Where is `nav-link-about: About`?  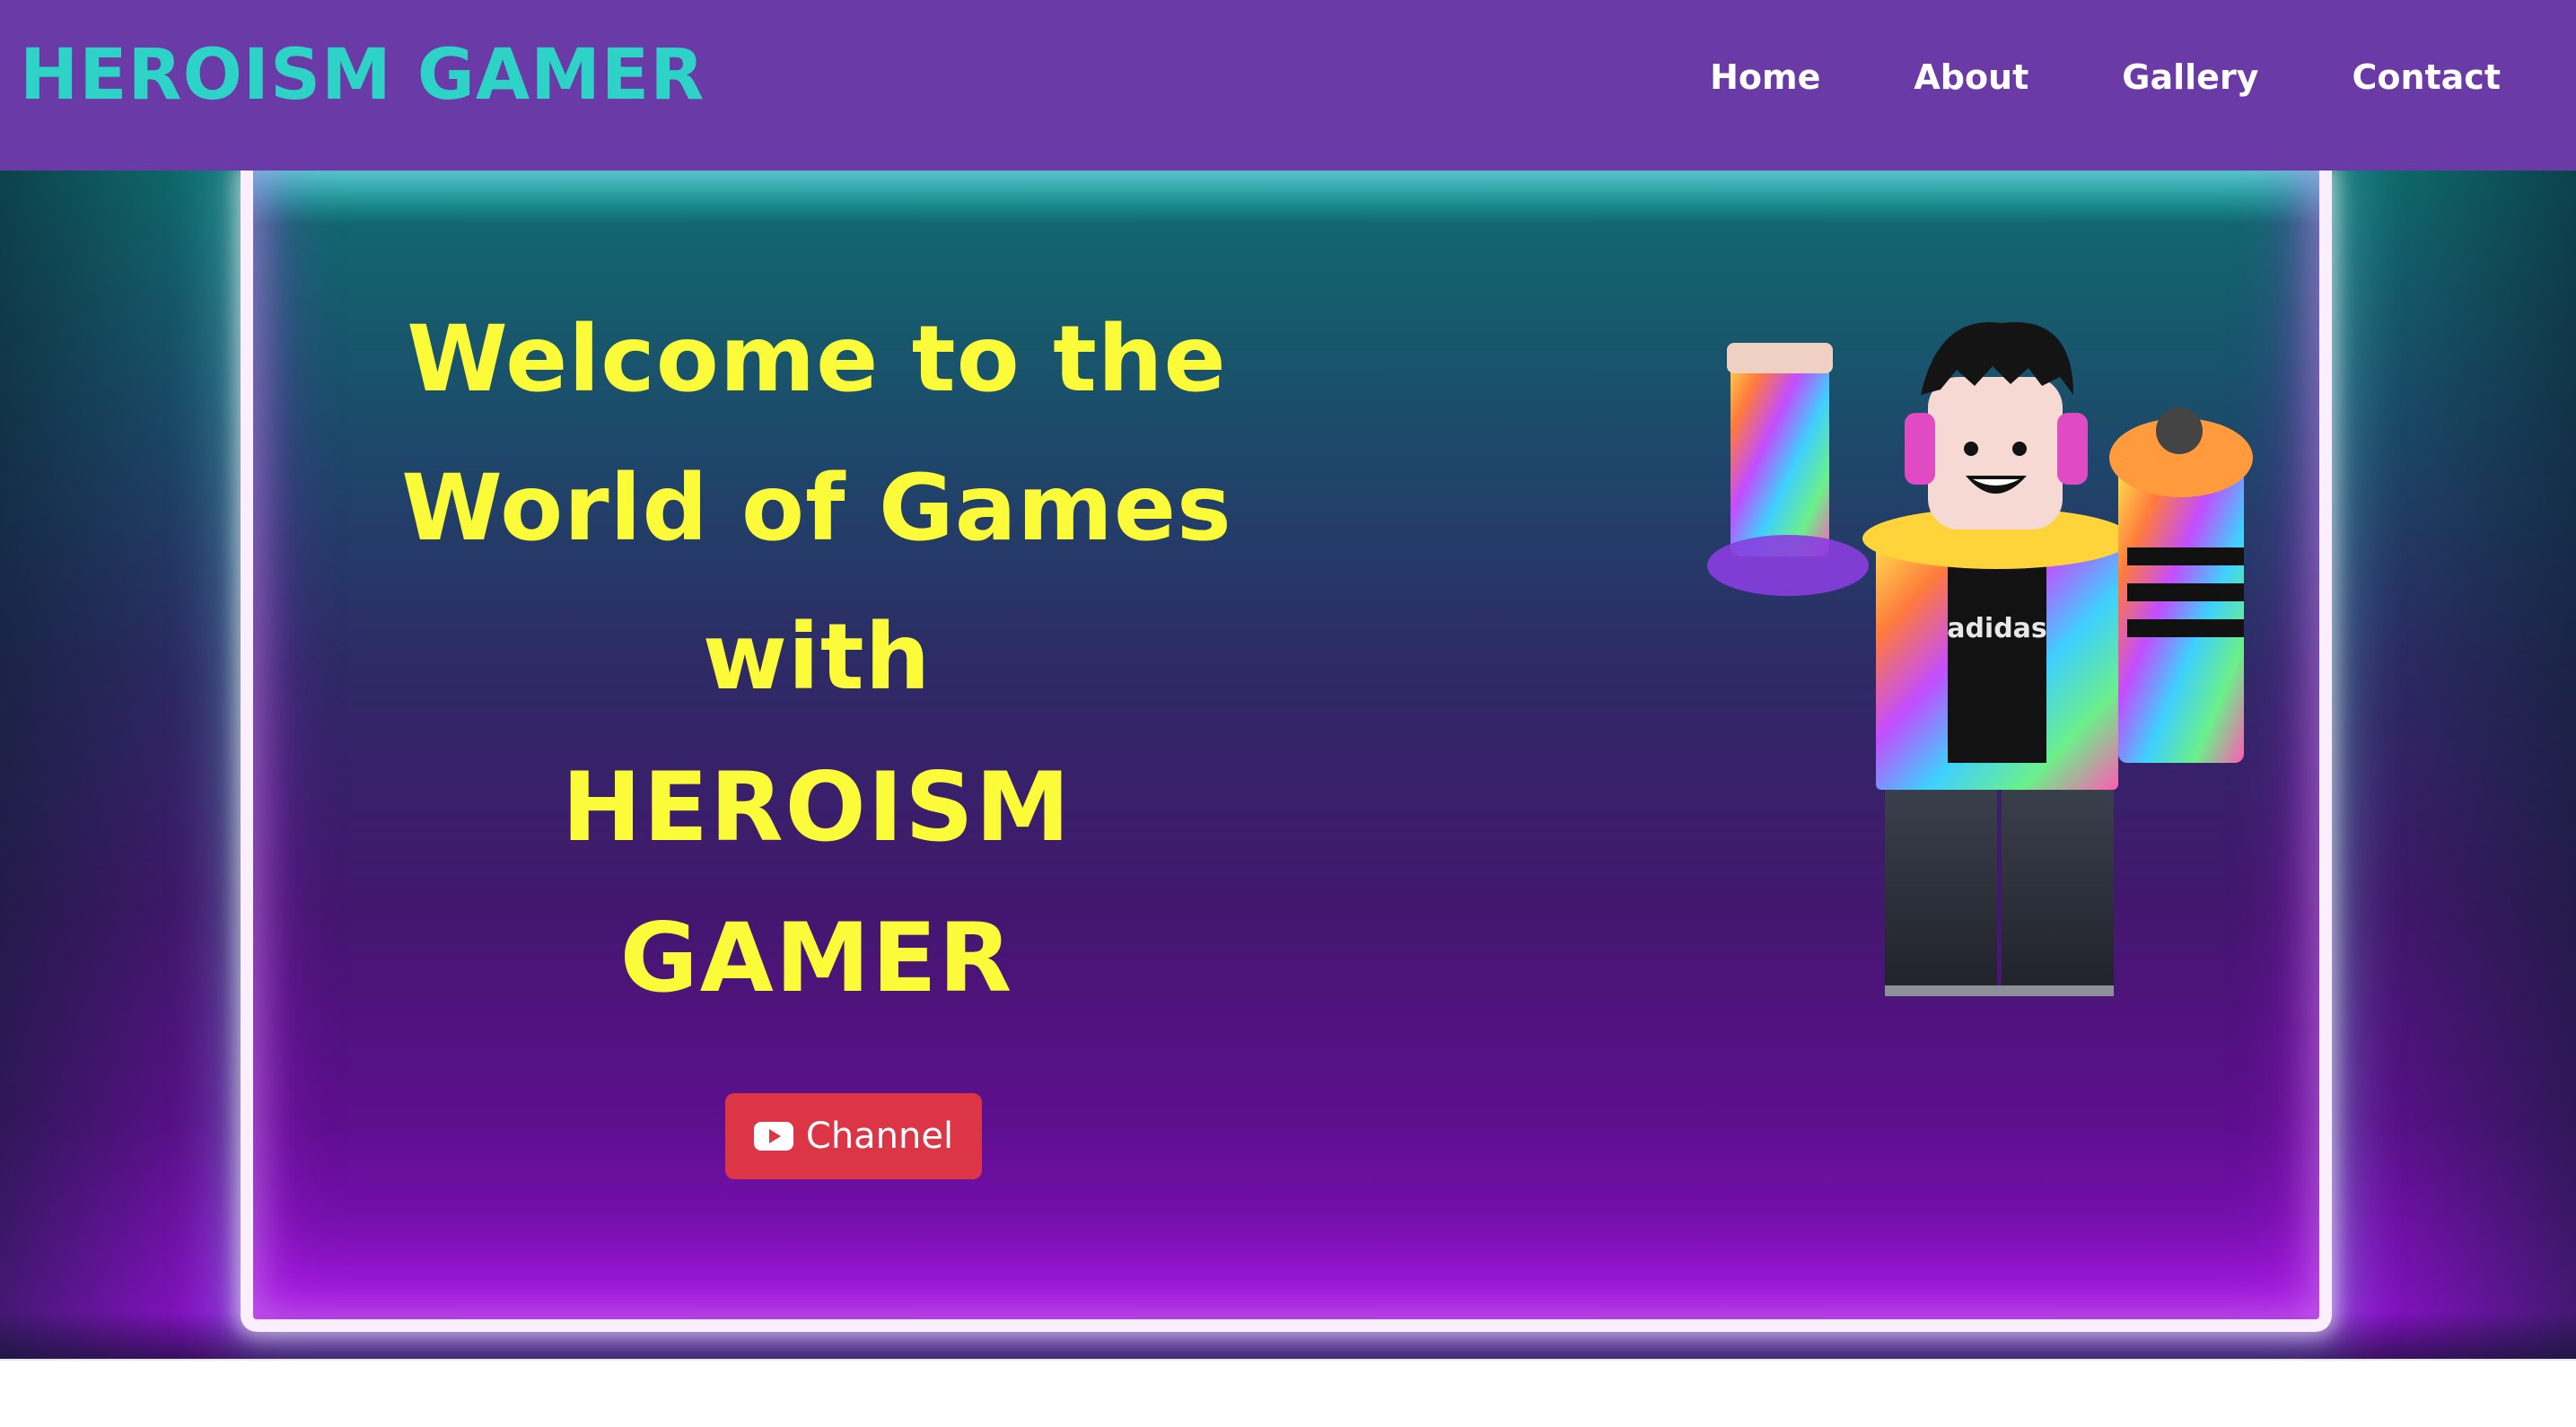 nav-link-about: About is located at coordinates (1971, 77).